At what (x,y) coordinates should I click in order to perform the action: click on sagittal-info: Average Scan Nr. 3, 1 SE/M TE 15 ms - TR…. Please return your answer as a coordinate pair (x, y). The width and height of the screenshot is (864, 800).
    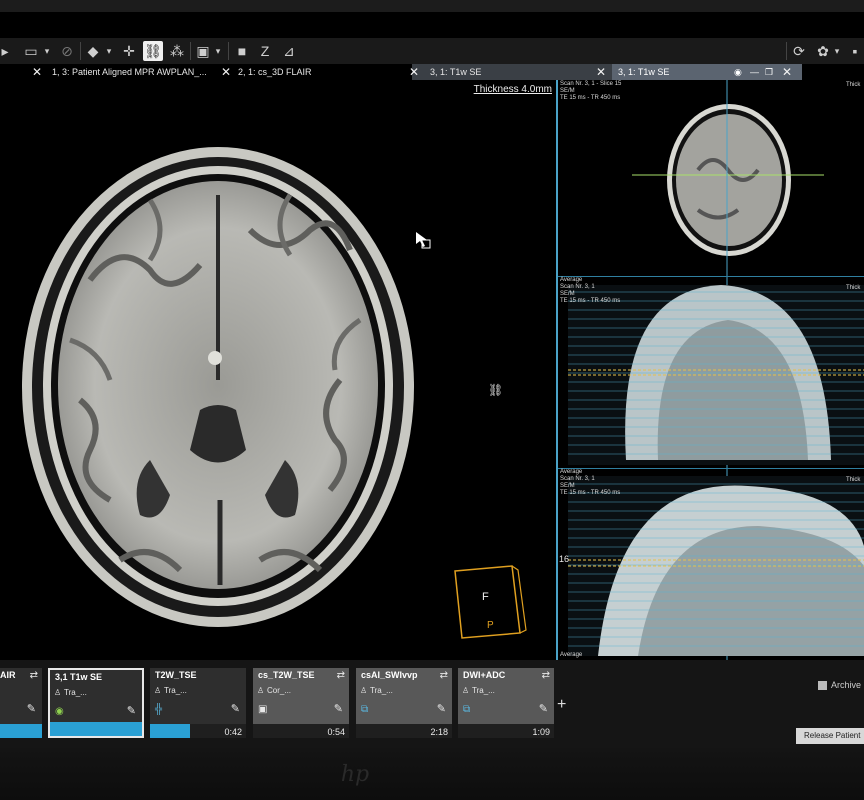
    Looking at the image, I should click on (590, 483).